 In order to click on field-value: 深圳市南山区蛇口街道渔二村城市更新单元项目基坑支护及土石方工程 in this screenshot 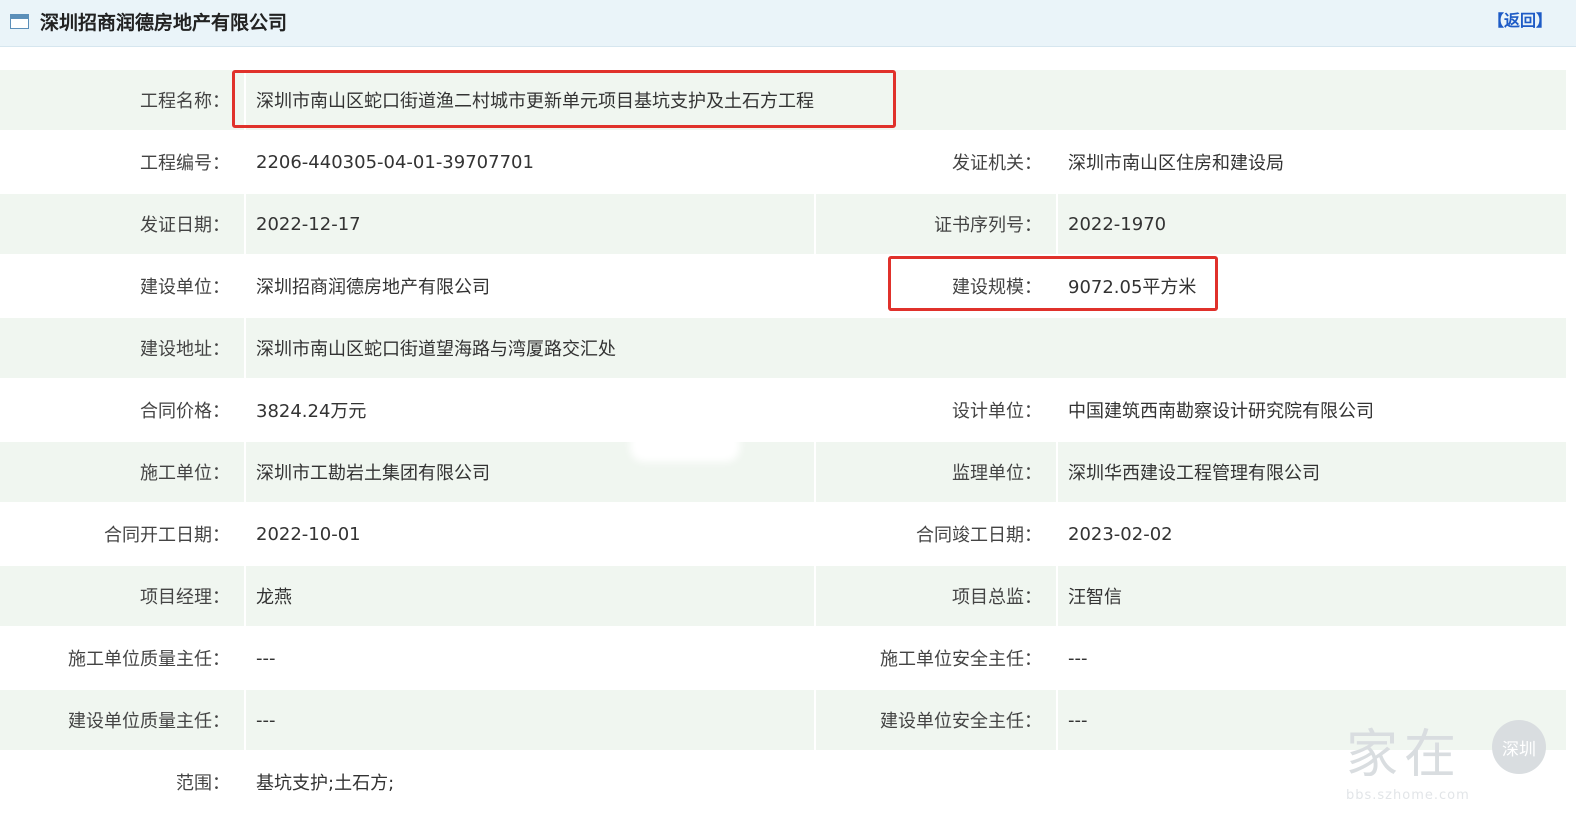, I will do `click(906, 101)`.